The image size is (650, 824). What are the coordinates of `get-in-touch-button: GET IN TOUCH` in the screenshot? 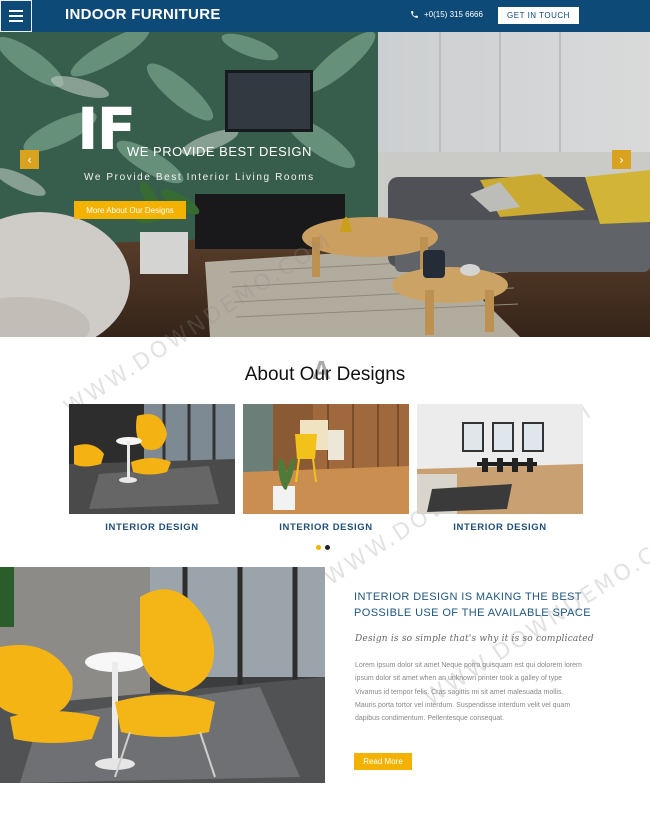 It's located at (538, 15).